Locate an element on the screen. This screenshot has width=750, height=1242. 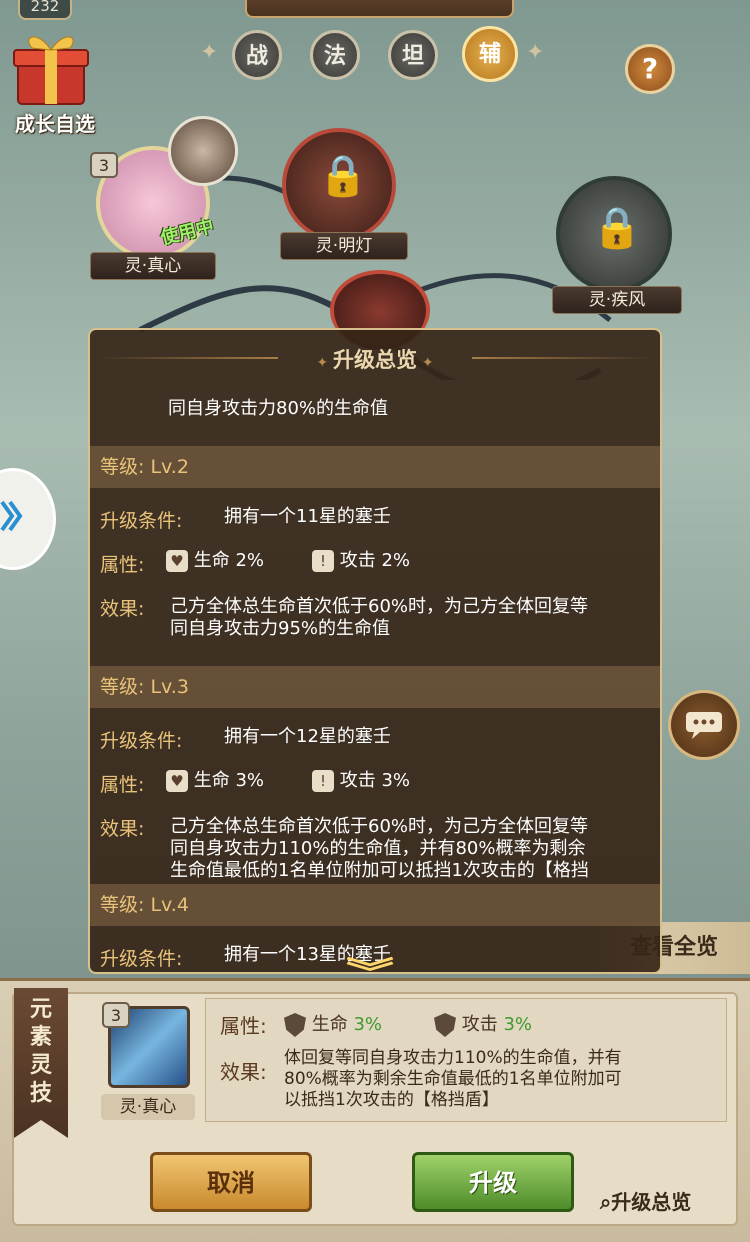
gift-box-icon is located at coordinates (51, 67).